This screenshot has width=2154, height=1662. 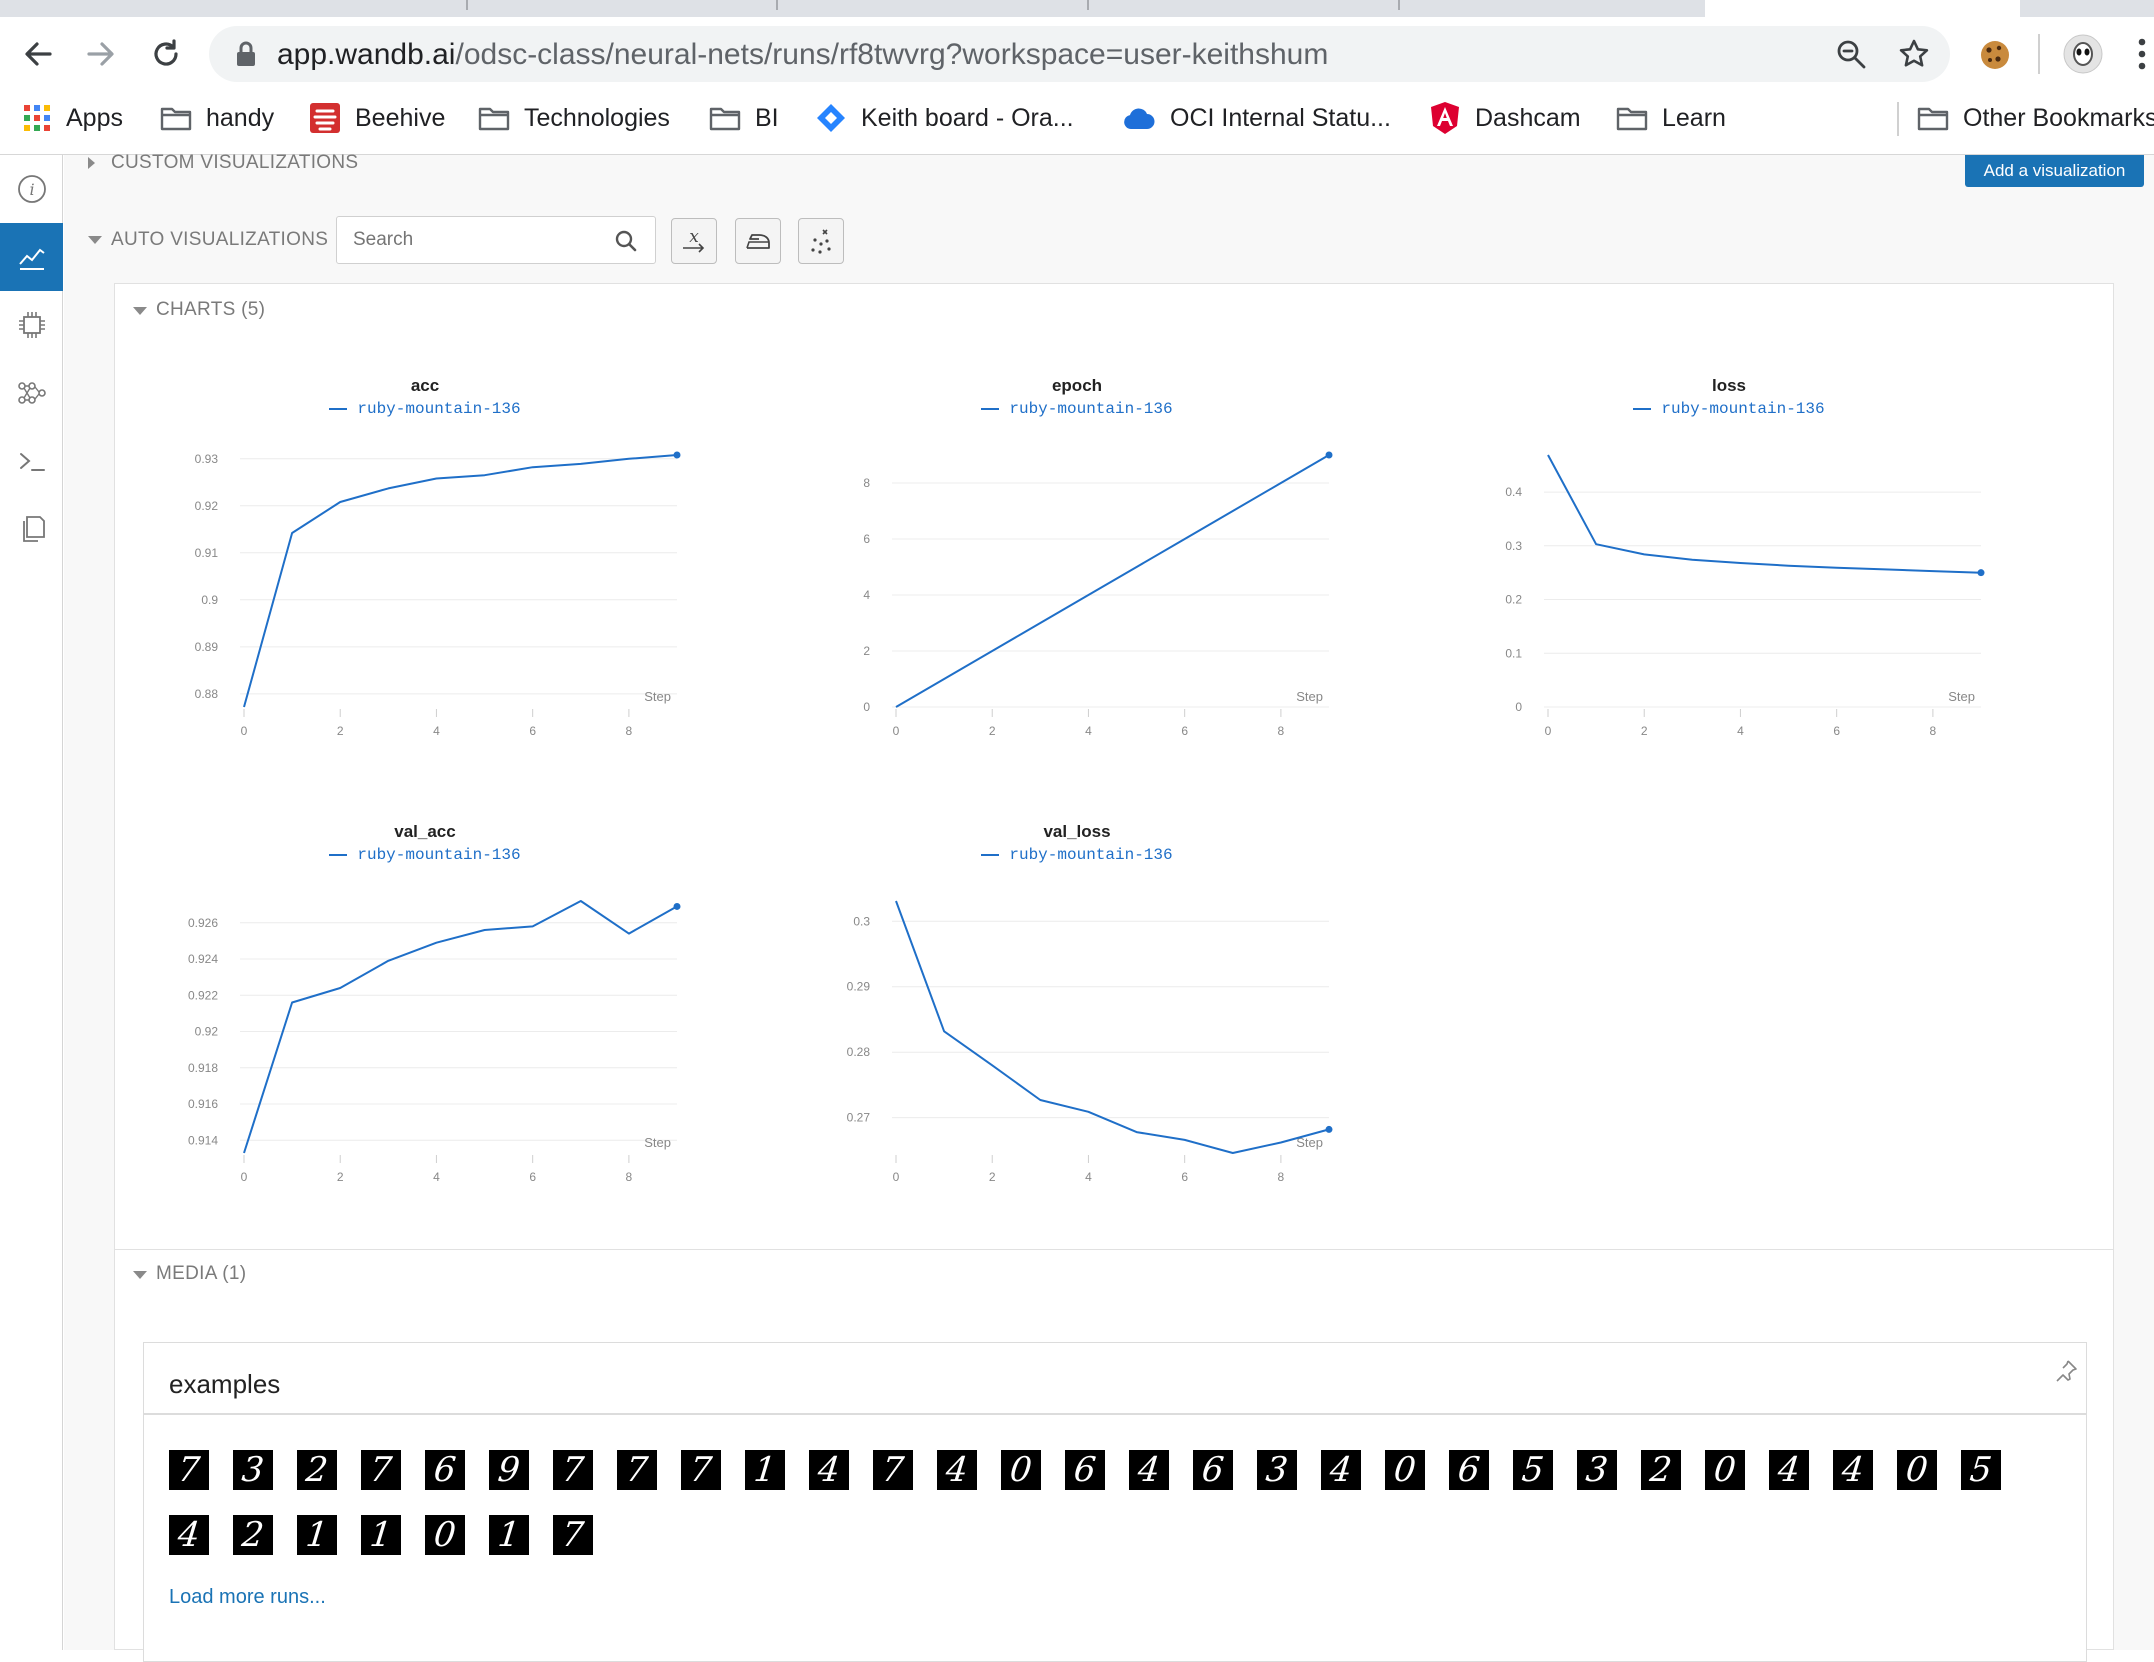 I want to click on pin-icon, so click(x=2066, y=1371).